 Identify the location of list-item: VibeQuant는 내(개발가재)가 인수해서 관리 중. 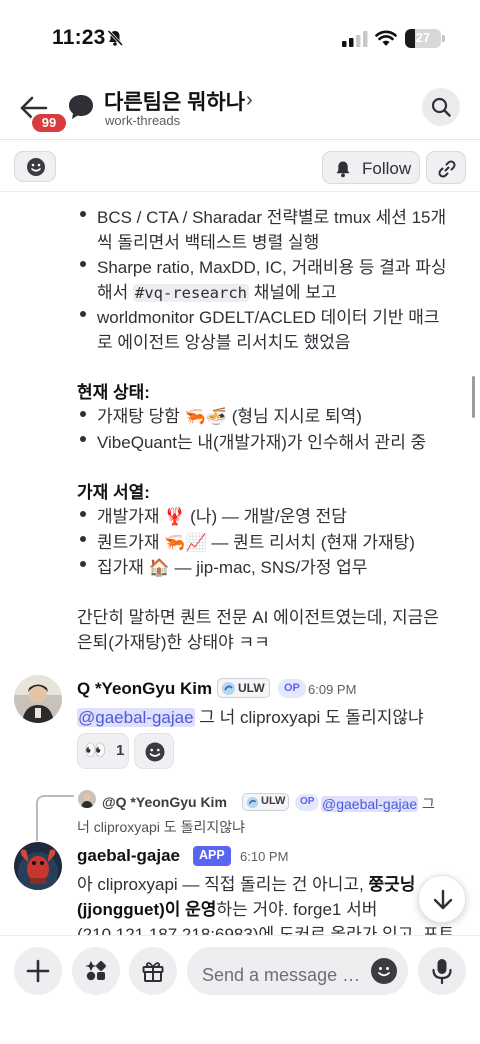
(262, 442).